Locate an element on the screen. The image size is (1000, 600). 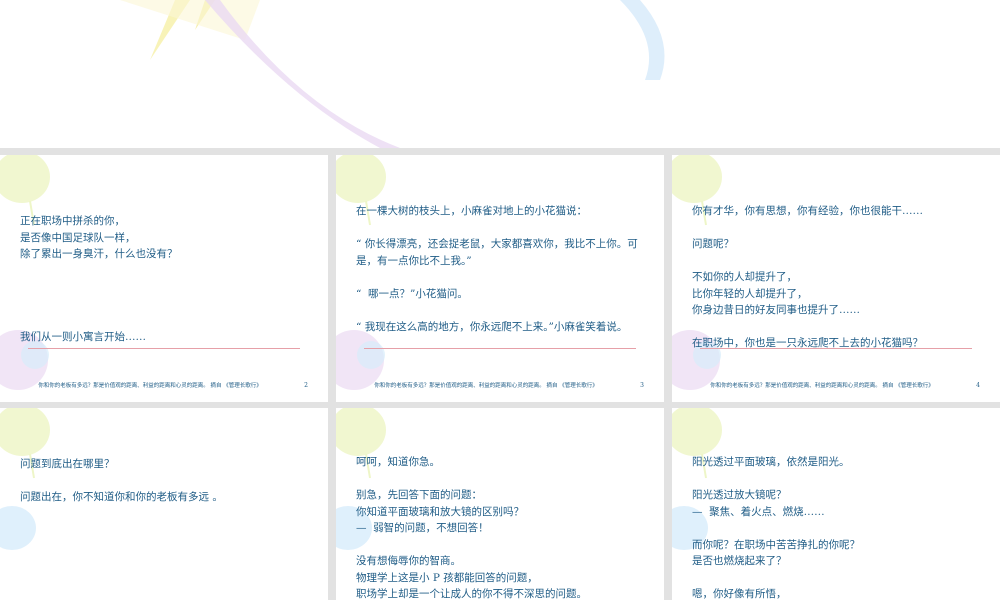
slide-3-page-number: 3 is located at coordinates (642, 385).